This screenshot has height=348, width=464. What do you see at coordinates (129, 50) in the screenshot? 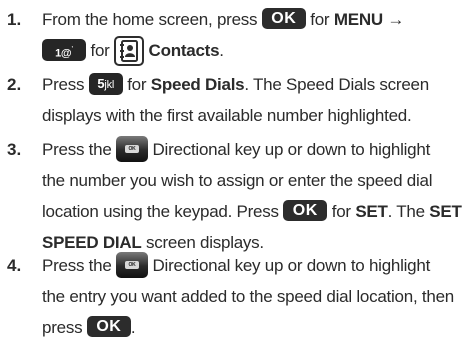
I see `contacts-book-icon` at bounding box center [129, 50].